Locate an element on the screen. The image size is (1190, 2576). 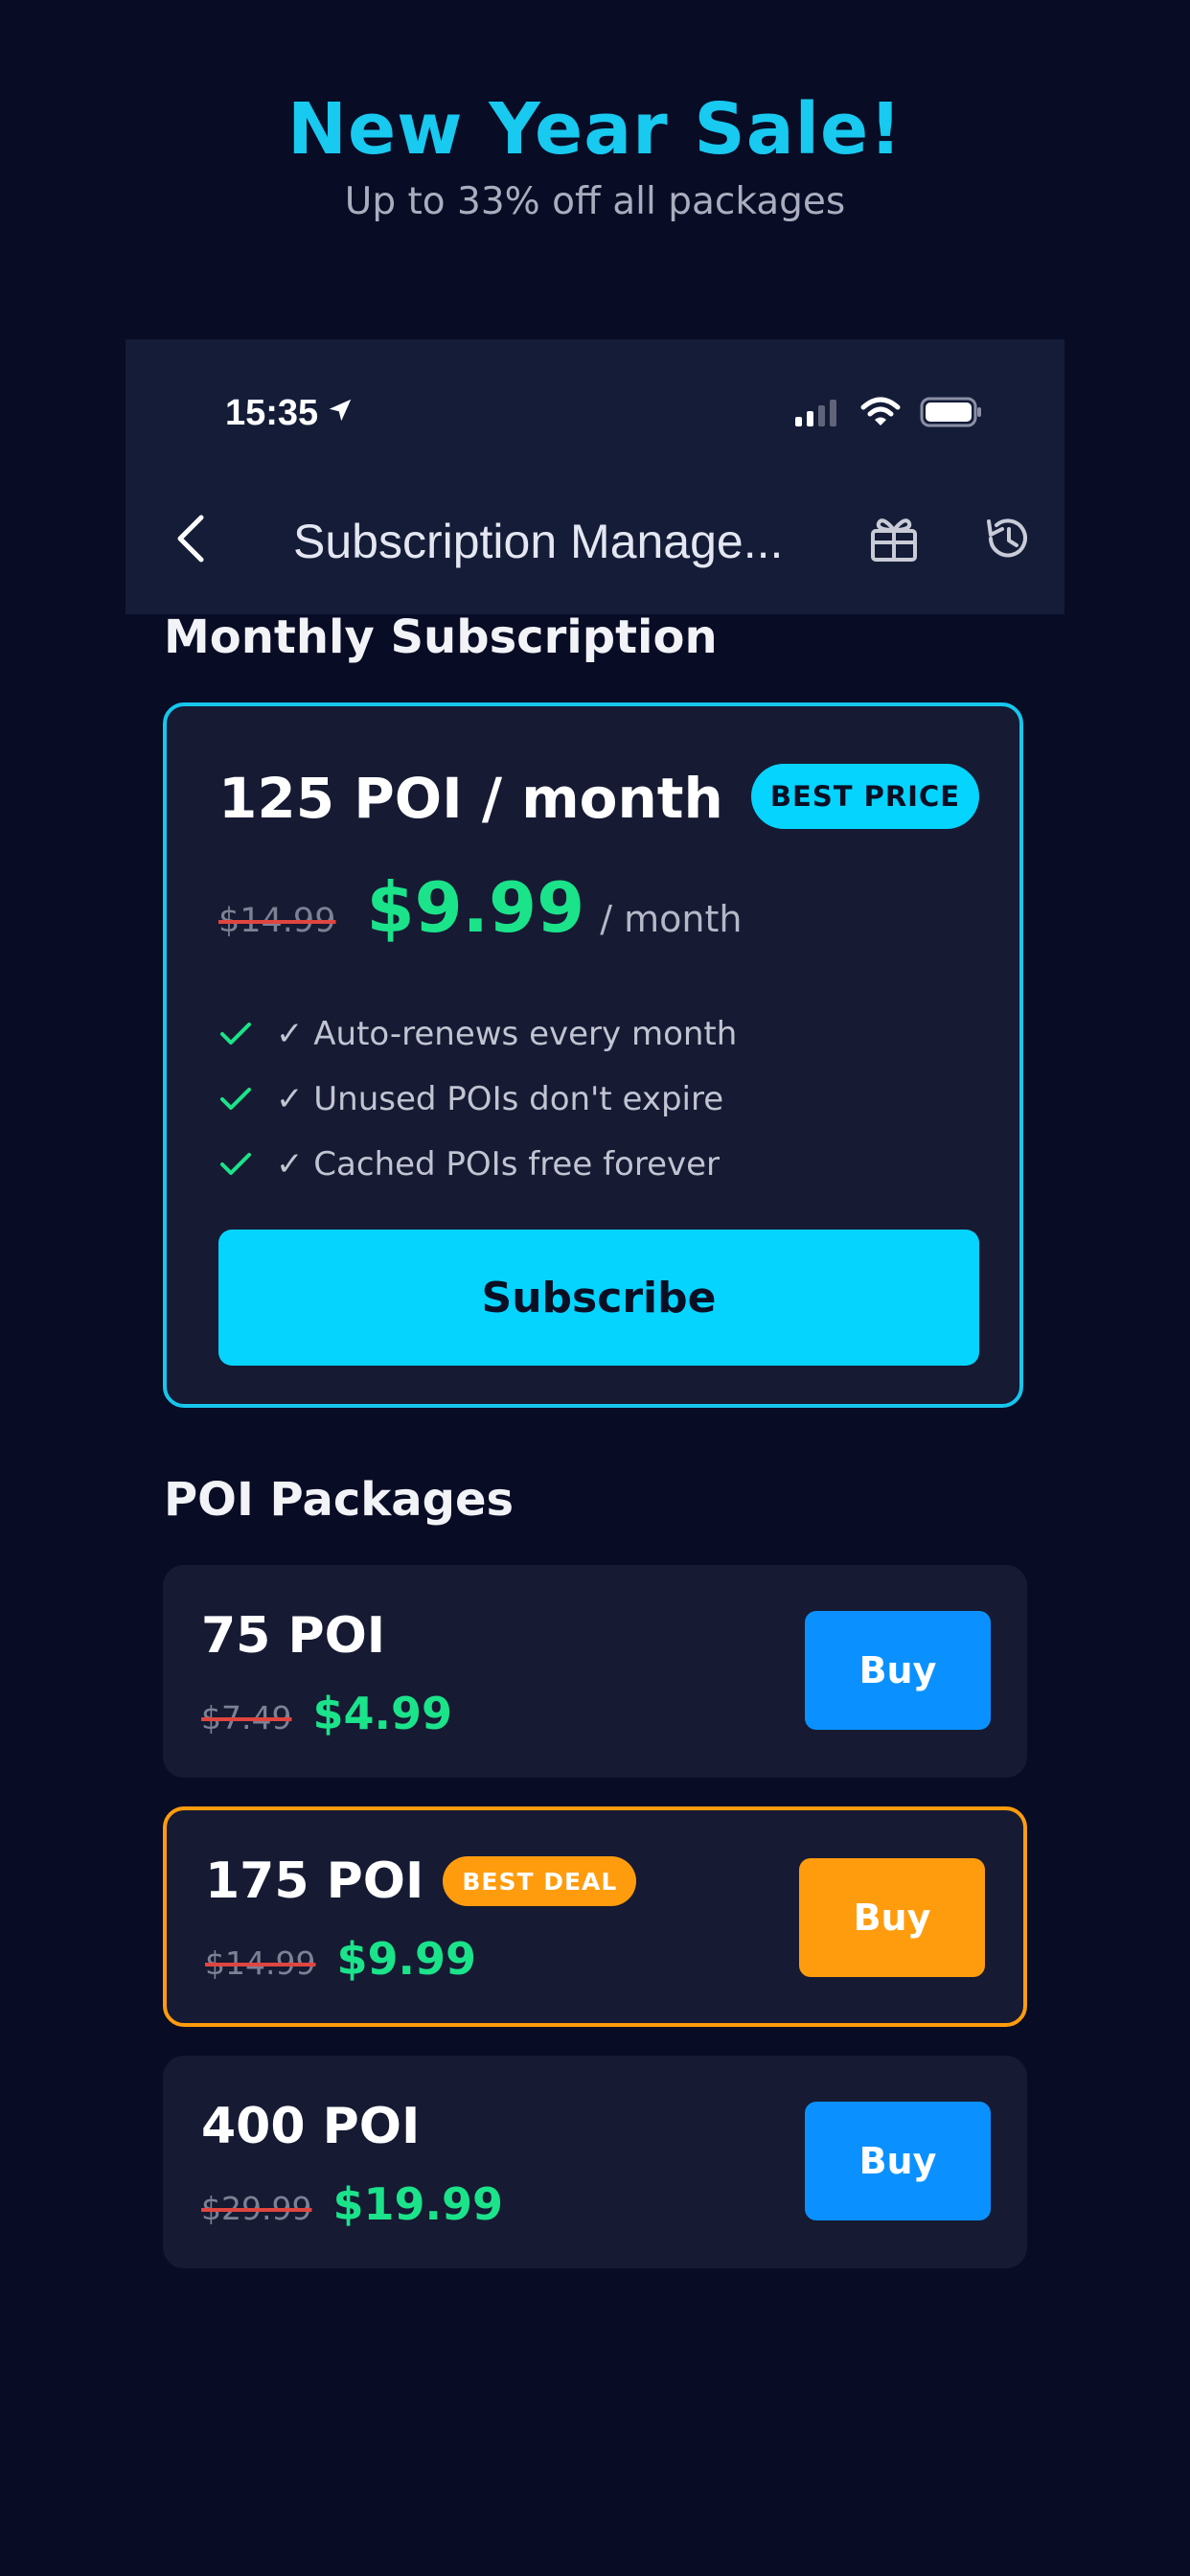
package-name: 400 POI is located at coordinates (311, 2126).